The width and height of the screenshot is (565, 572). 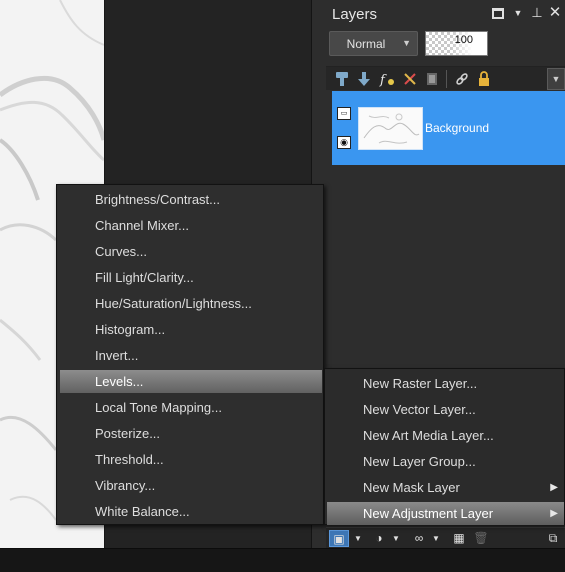 What do you see at coordinates (383, 80) in the screenshot?
I see `svg-text: f` at bounding box center [383, 80].